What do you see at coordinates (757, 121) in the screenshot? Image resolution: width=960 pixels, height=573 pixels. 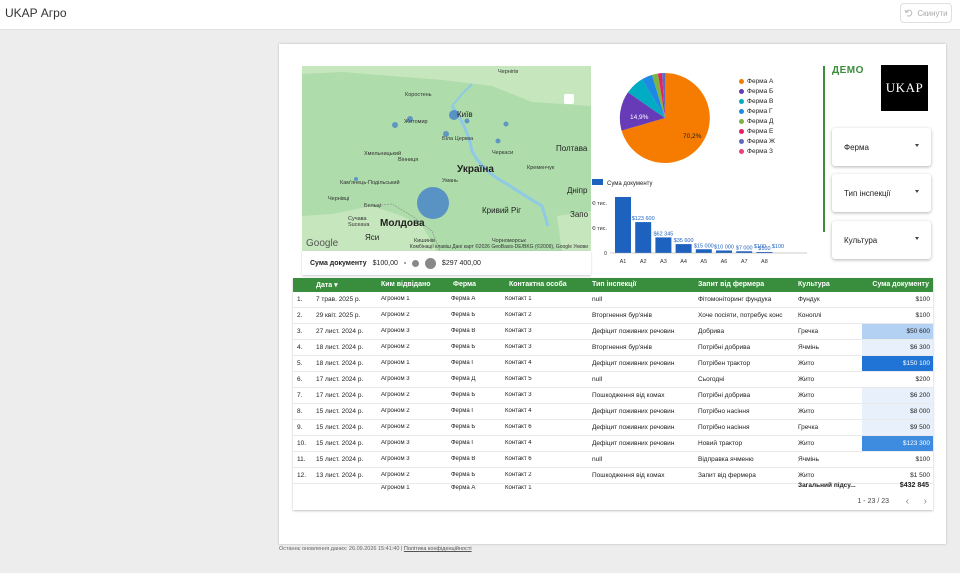 I see `pie-legend-item: Ферма Д` at bounding box center [757, 121].